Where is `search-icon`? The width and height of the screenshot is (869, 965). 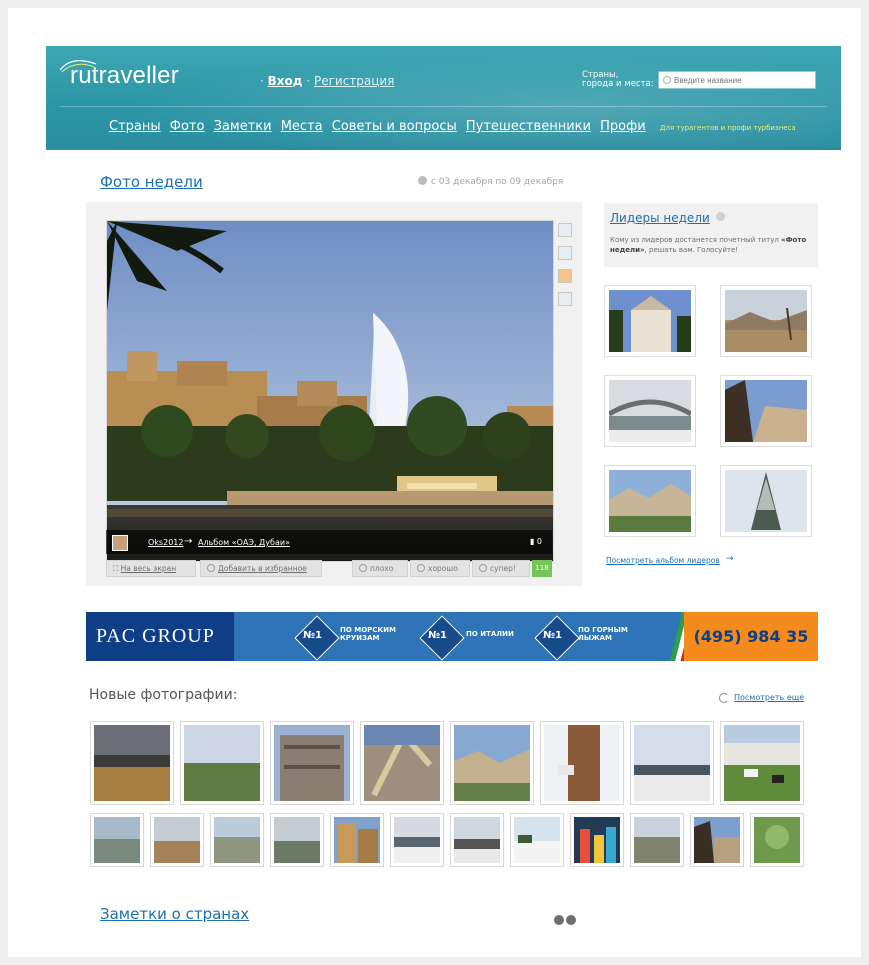
search-icon is located at coordinates (667, 80).